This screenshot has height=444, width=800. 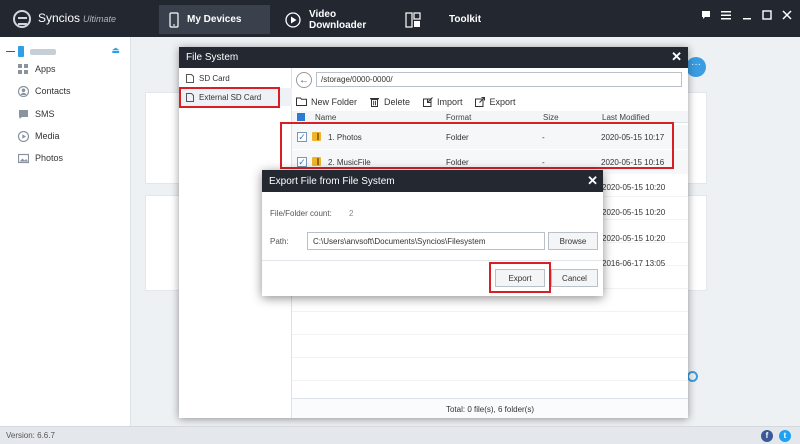 What do you see at coordinates (787, 16) in the screenshot?
I see `close-icon` at bounding box center [787, 16].